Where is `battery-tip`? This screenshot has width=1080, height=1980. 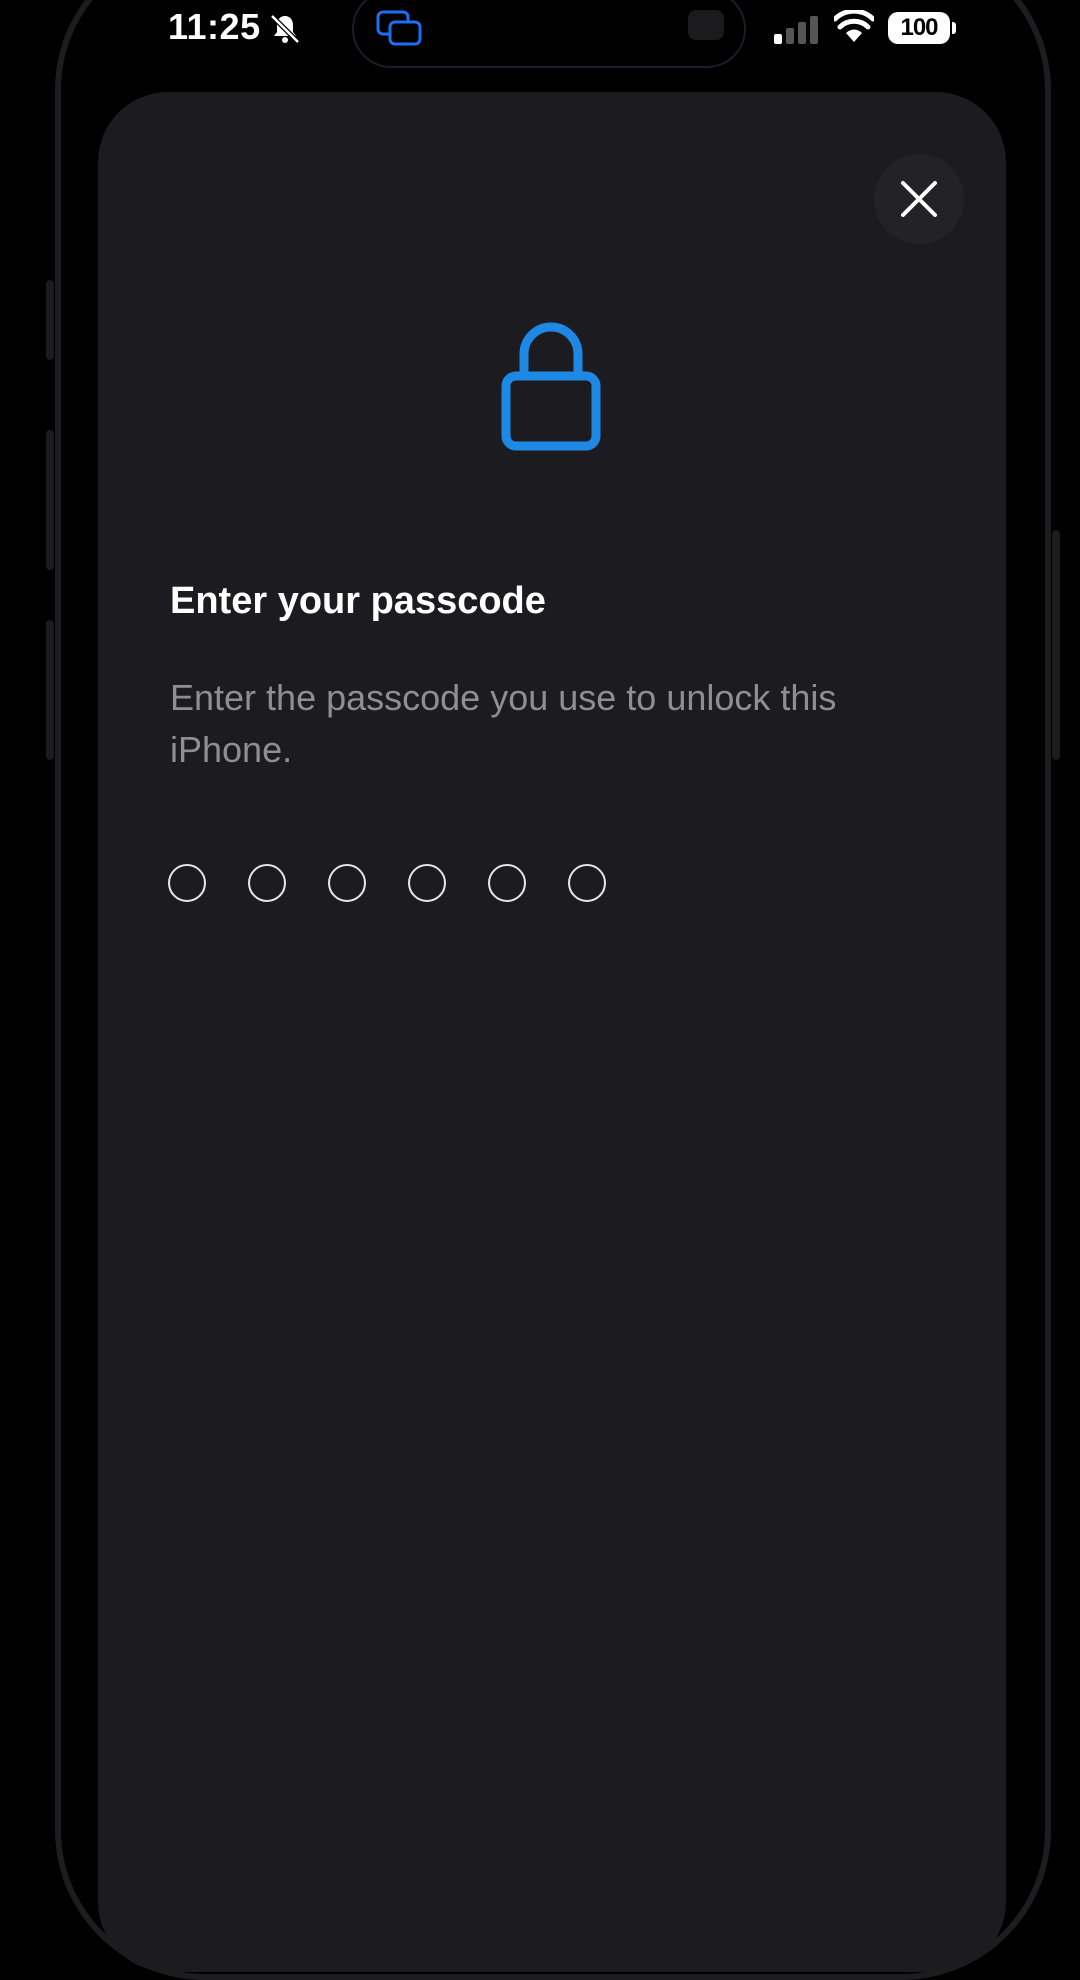
battery-tip is located at coordinates (954, 28).